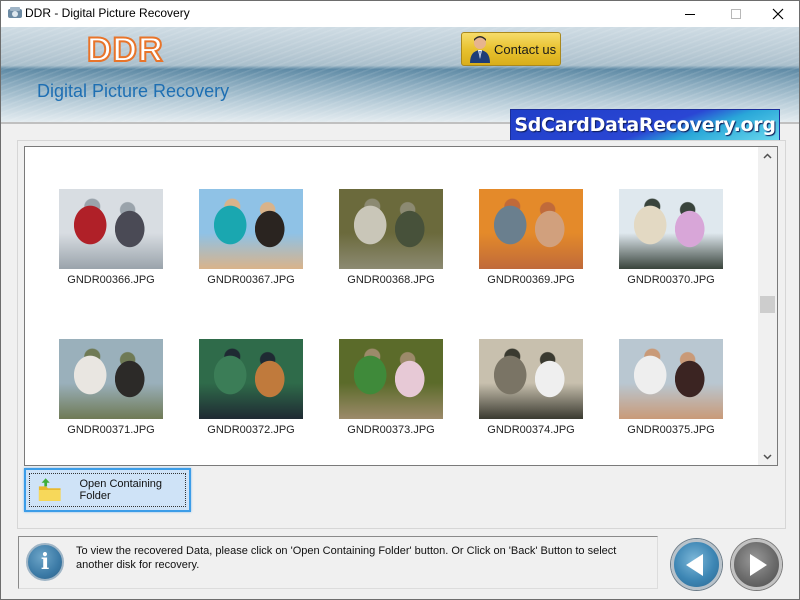 This screenshot has width=800, height=600. What do you see at coordinates (49, 489) in the screenshot?
I see `folder-open-icon` at bounding box center [49, 489].